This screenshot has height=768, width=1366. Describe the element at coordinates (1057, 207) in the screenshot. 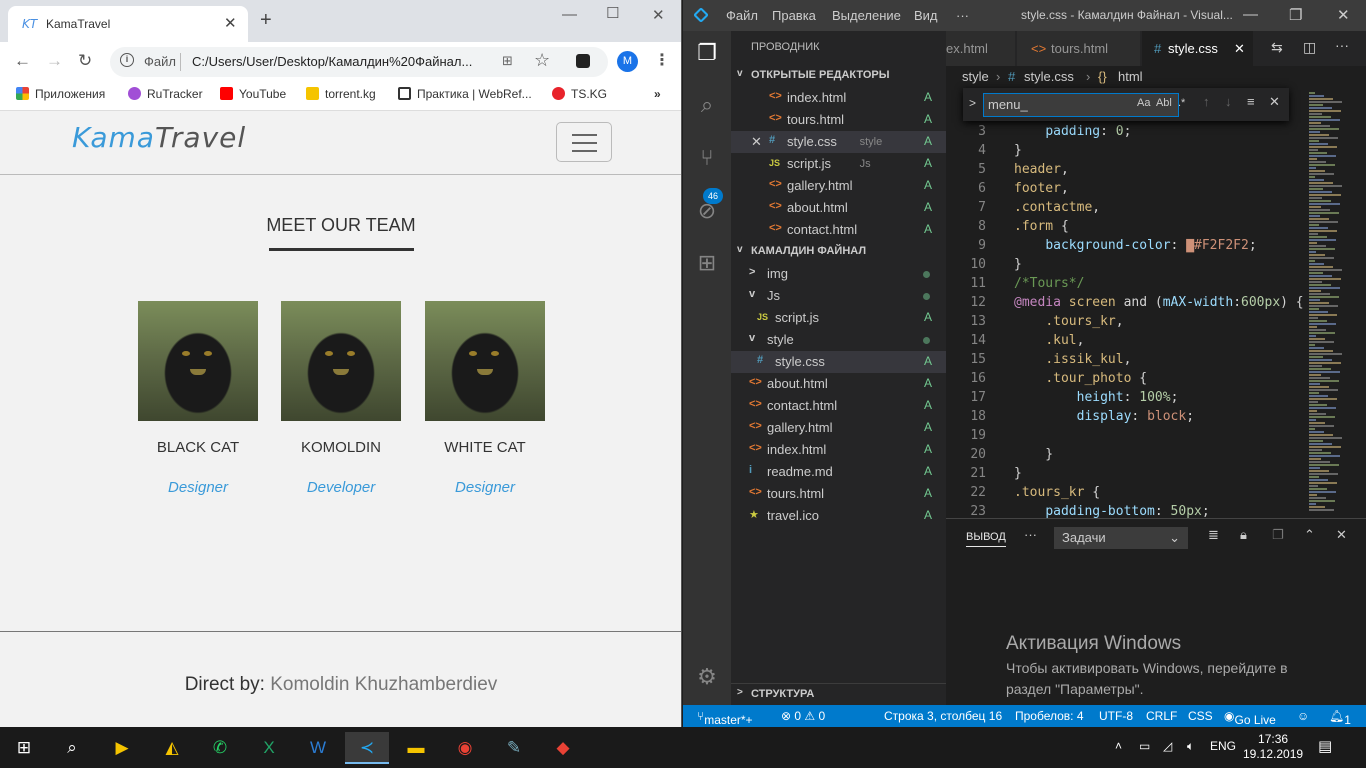

I see `code-line: .contactme,` at that location.